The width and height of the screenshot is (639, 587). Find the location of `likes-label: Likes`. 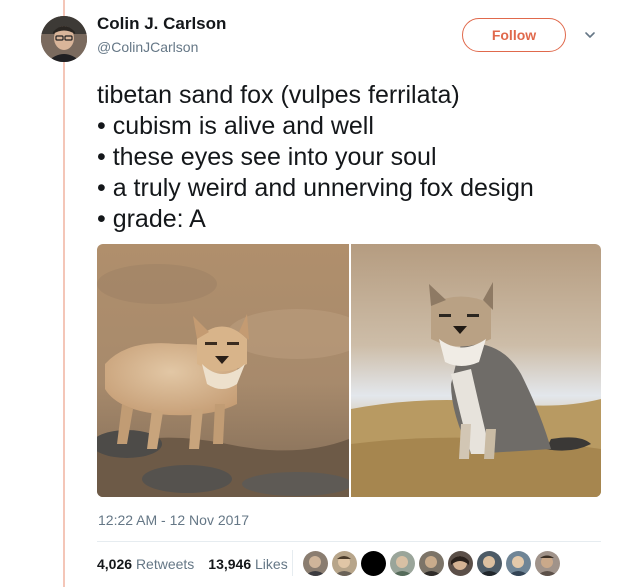

likes-label: Likes is located at coordinates (271, 564).